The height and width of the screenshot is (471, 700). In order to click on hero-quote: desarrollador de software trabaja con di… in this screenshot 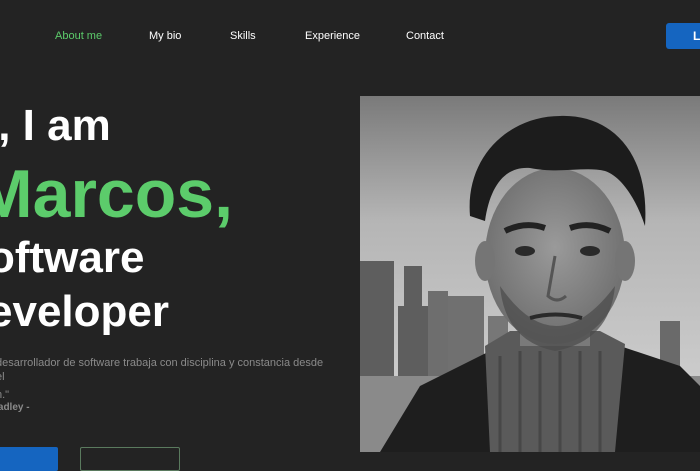, I will do `click(163, 379)`.